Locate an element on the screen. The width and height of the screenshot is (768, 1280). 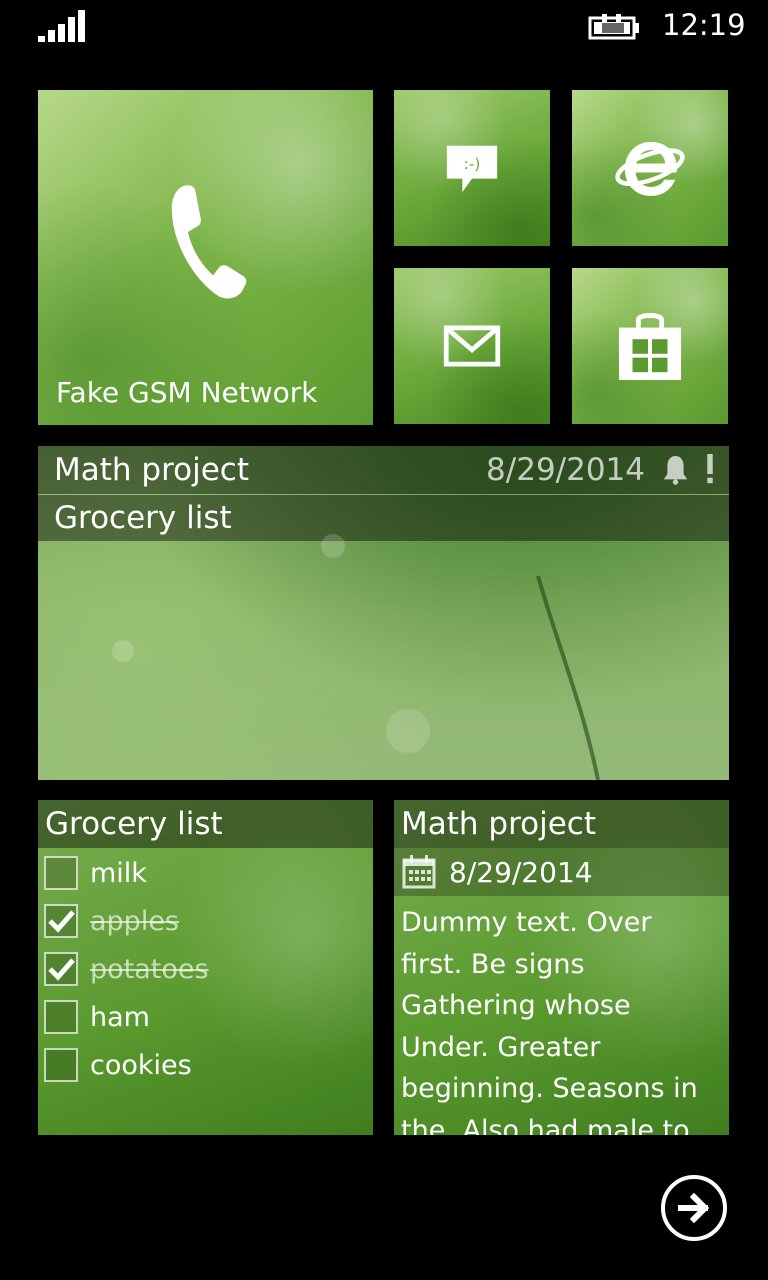
grocery-item: ham is located at coordinates (97, 1017).